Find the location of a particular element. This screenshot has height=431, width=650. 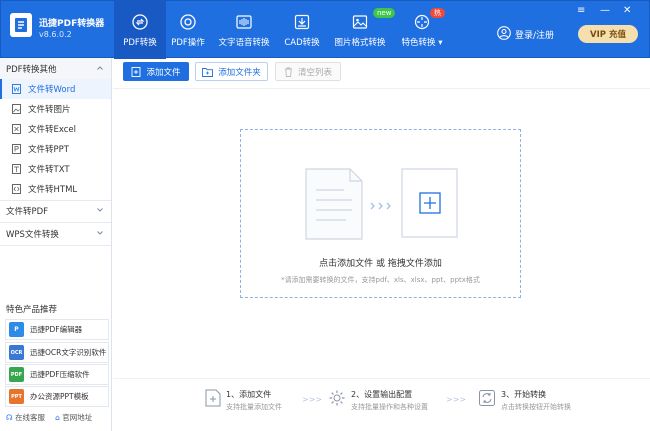

minimize-icon: — is located at coordinates (605, 10).